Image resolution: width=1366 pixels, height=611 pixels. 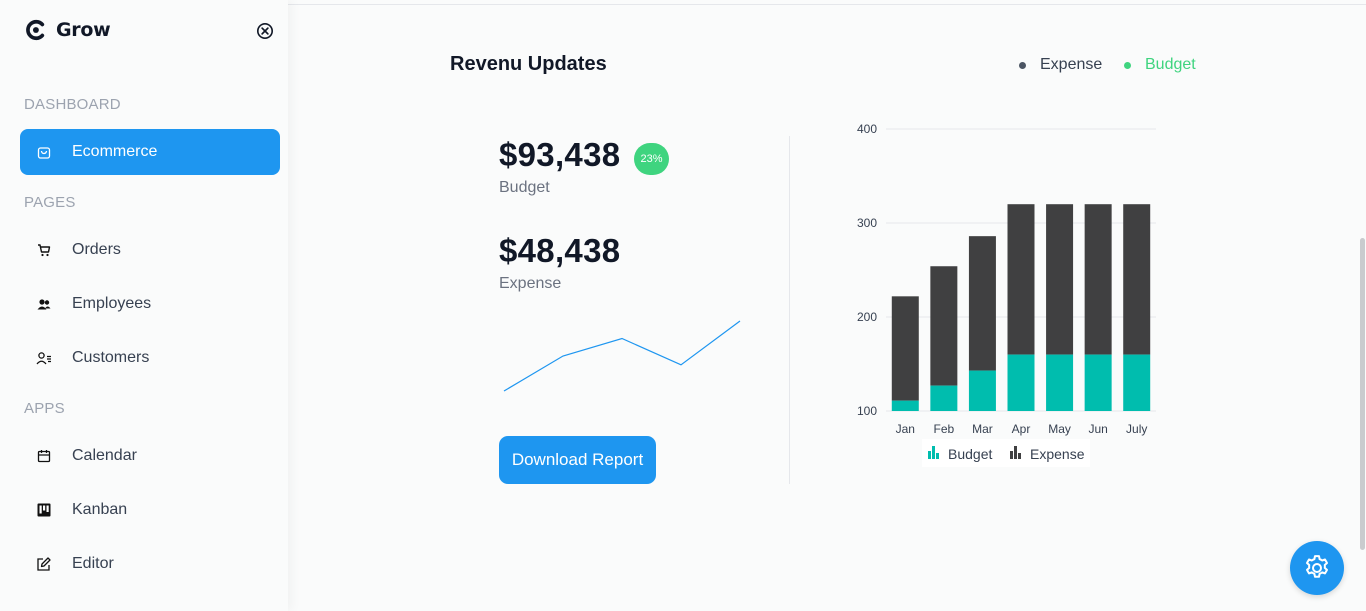 What do you see at coordinates (530, 283) in the screenshot?
I see `expense-label: Expense` at bounding box center [530, 283].